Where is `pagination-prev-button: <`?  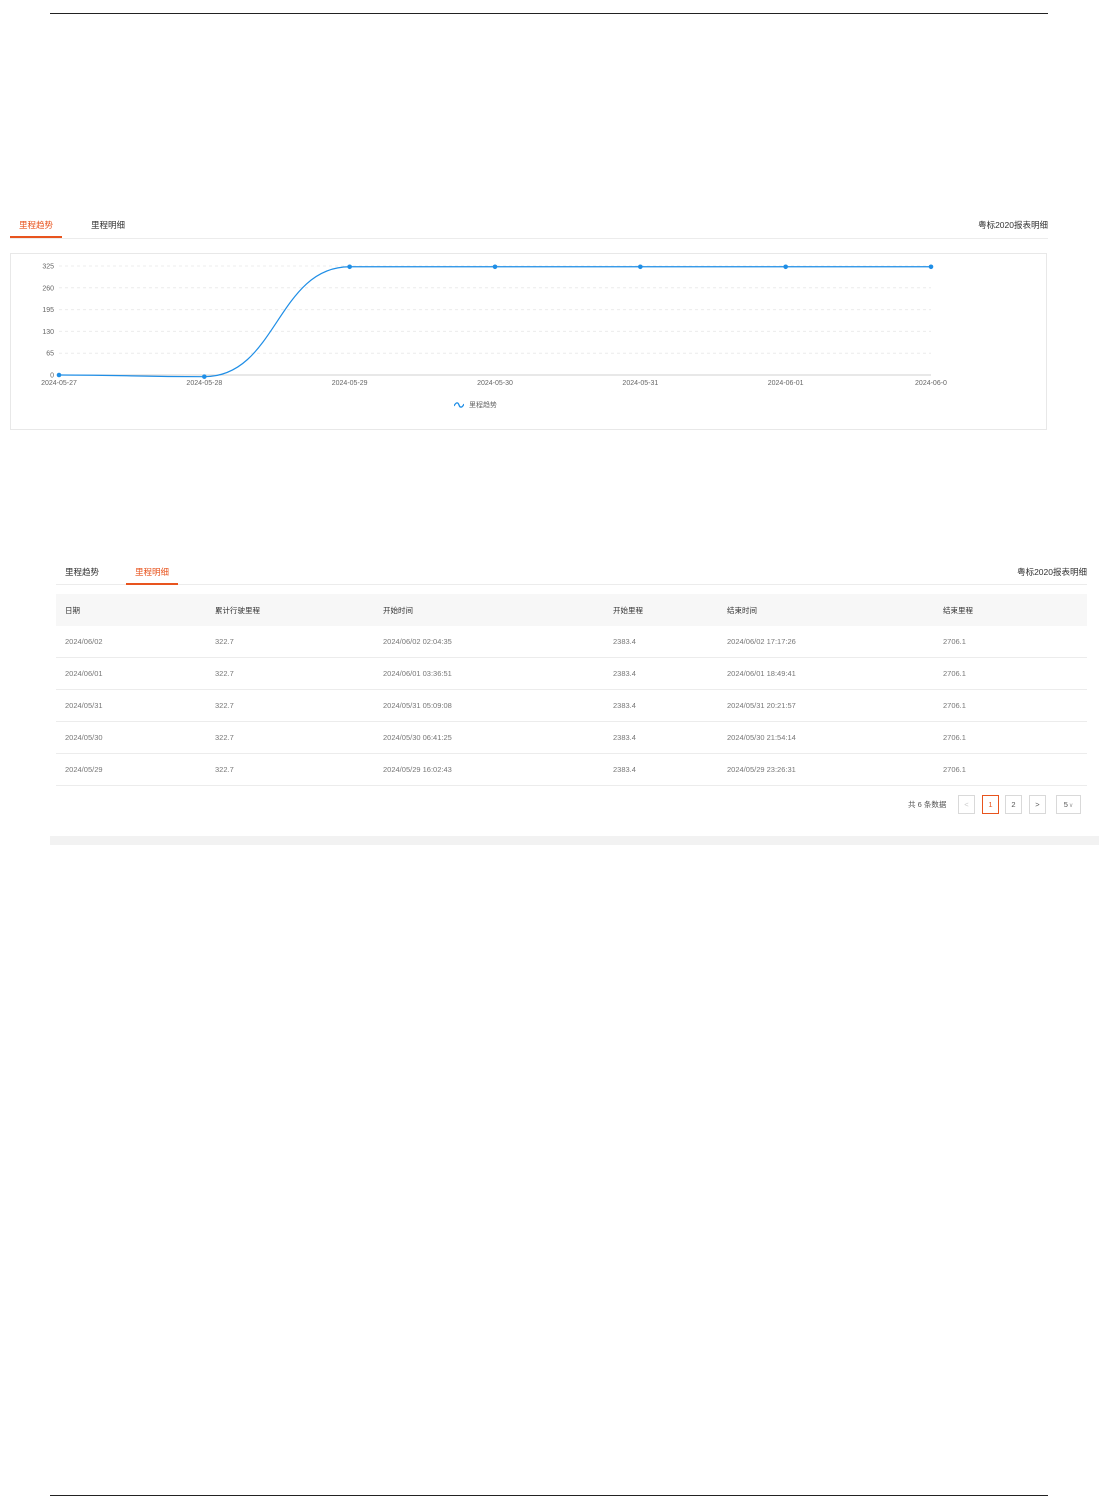 pagination-prev-button: < is located at coordinates (966, 804).